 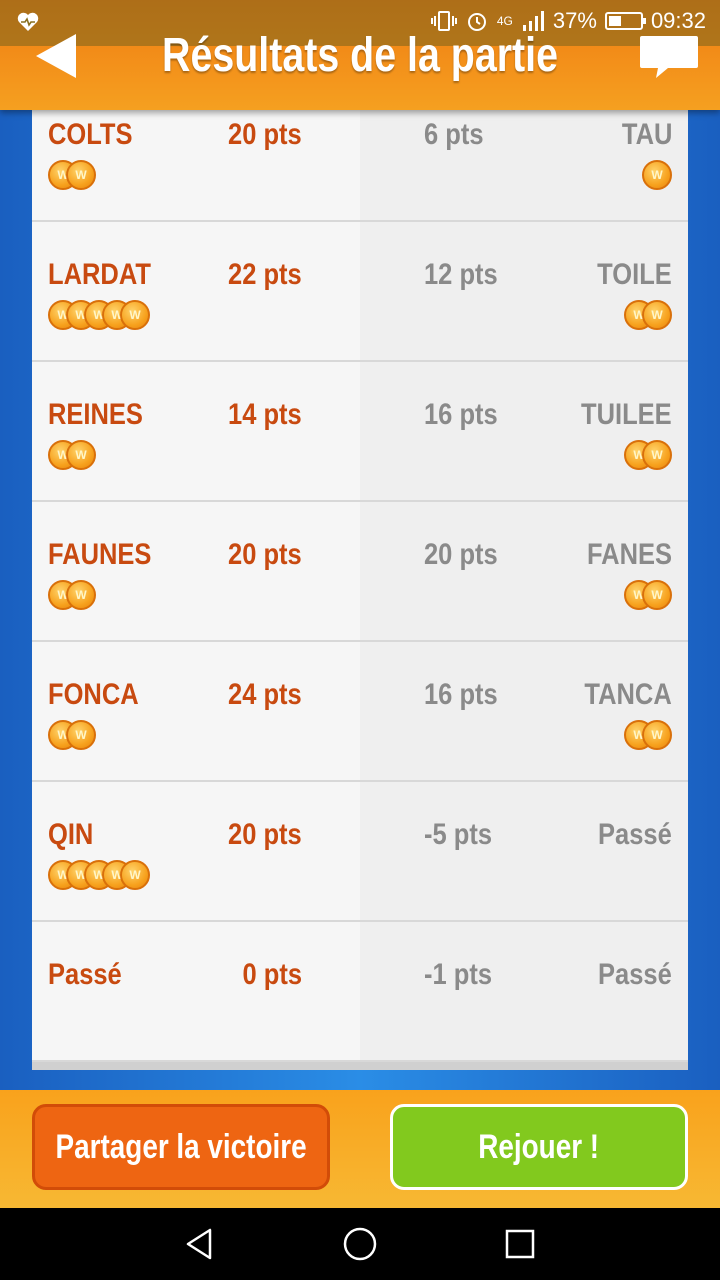 What do you see at coordinates (504, 21) in the screenshot?
I see `network-type: 4G` at bounding box center [504, 21].